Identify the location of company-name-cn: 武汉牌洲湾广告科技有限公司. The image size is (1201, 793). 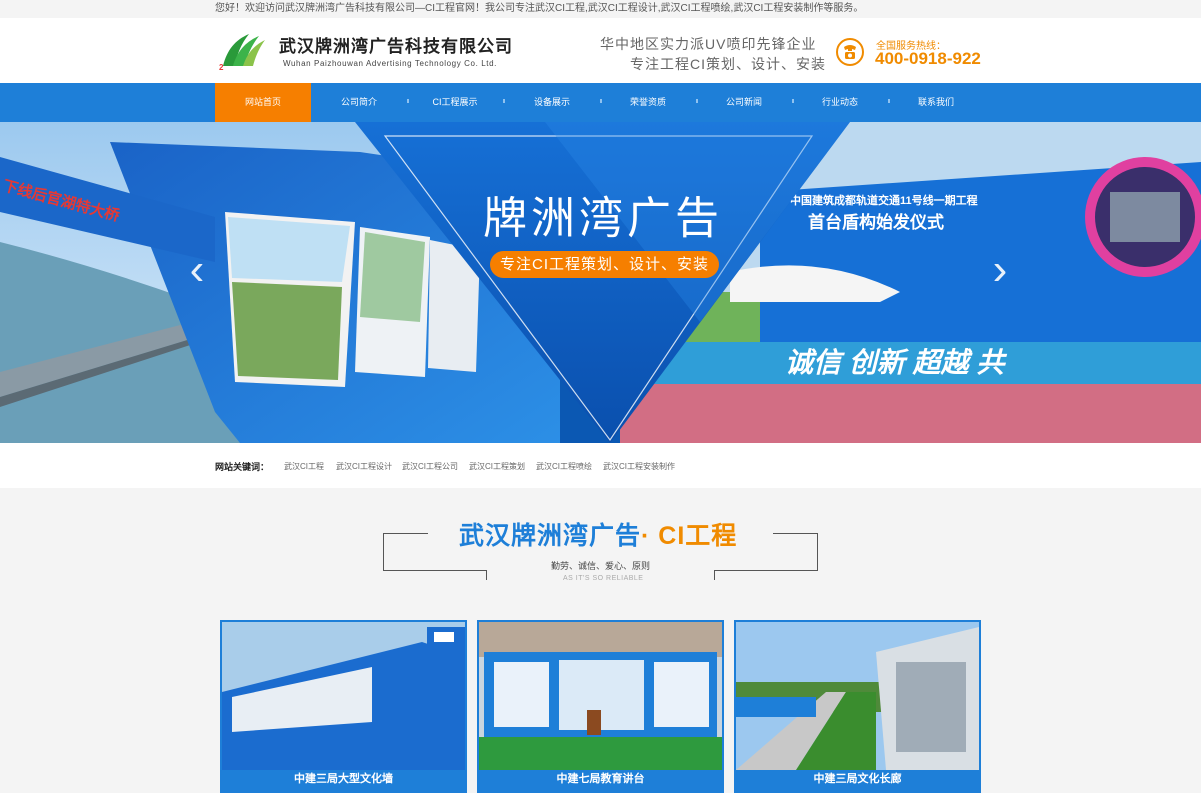
(396, 44).